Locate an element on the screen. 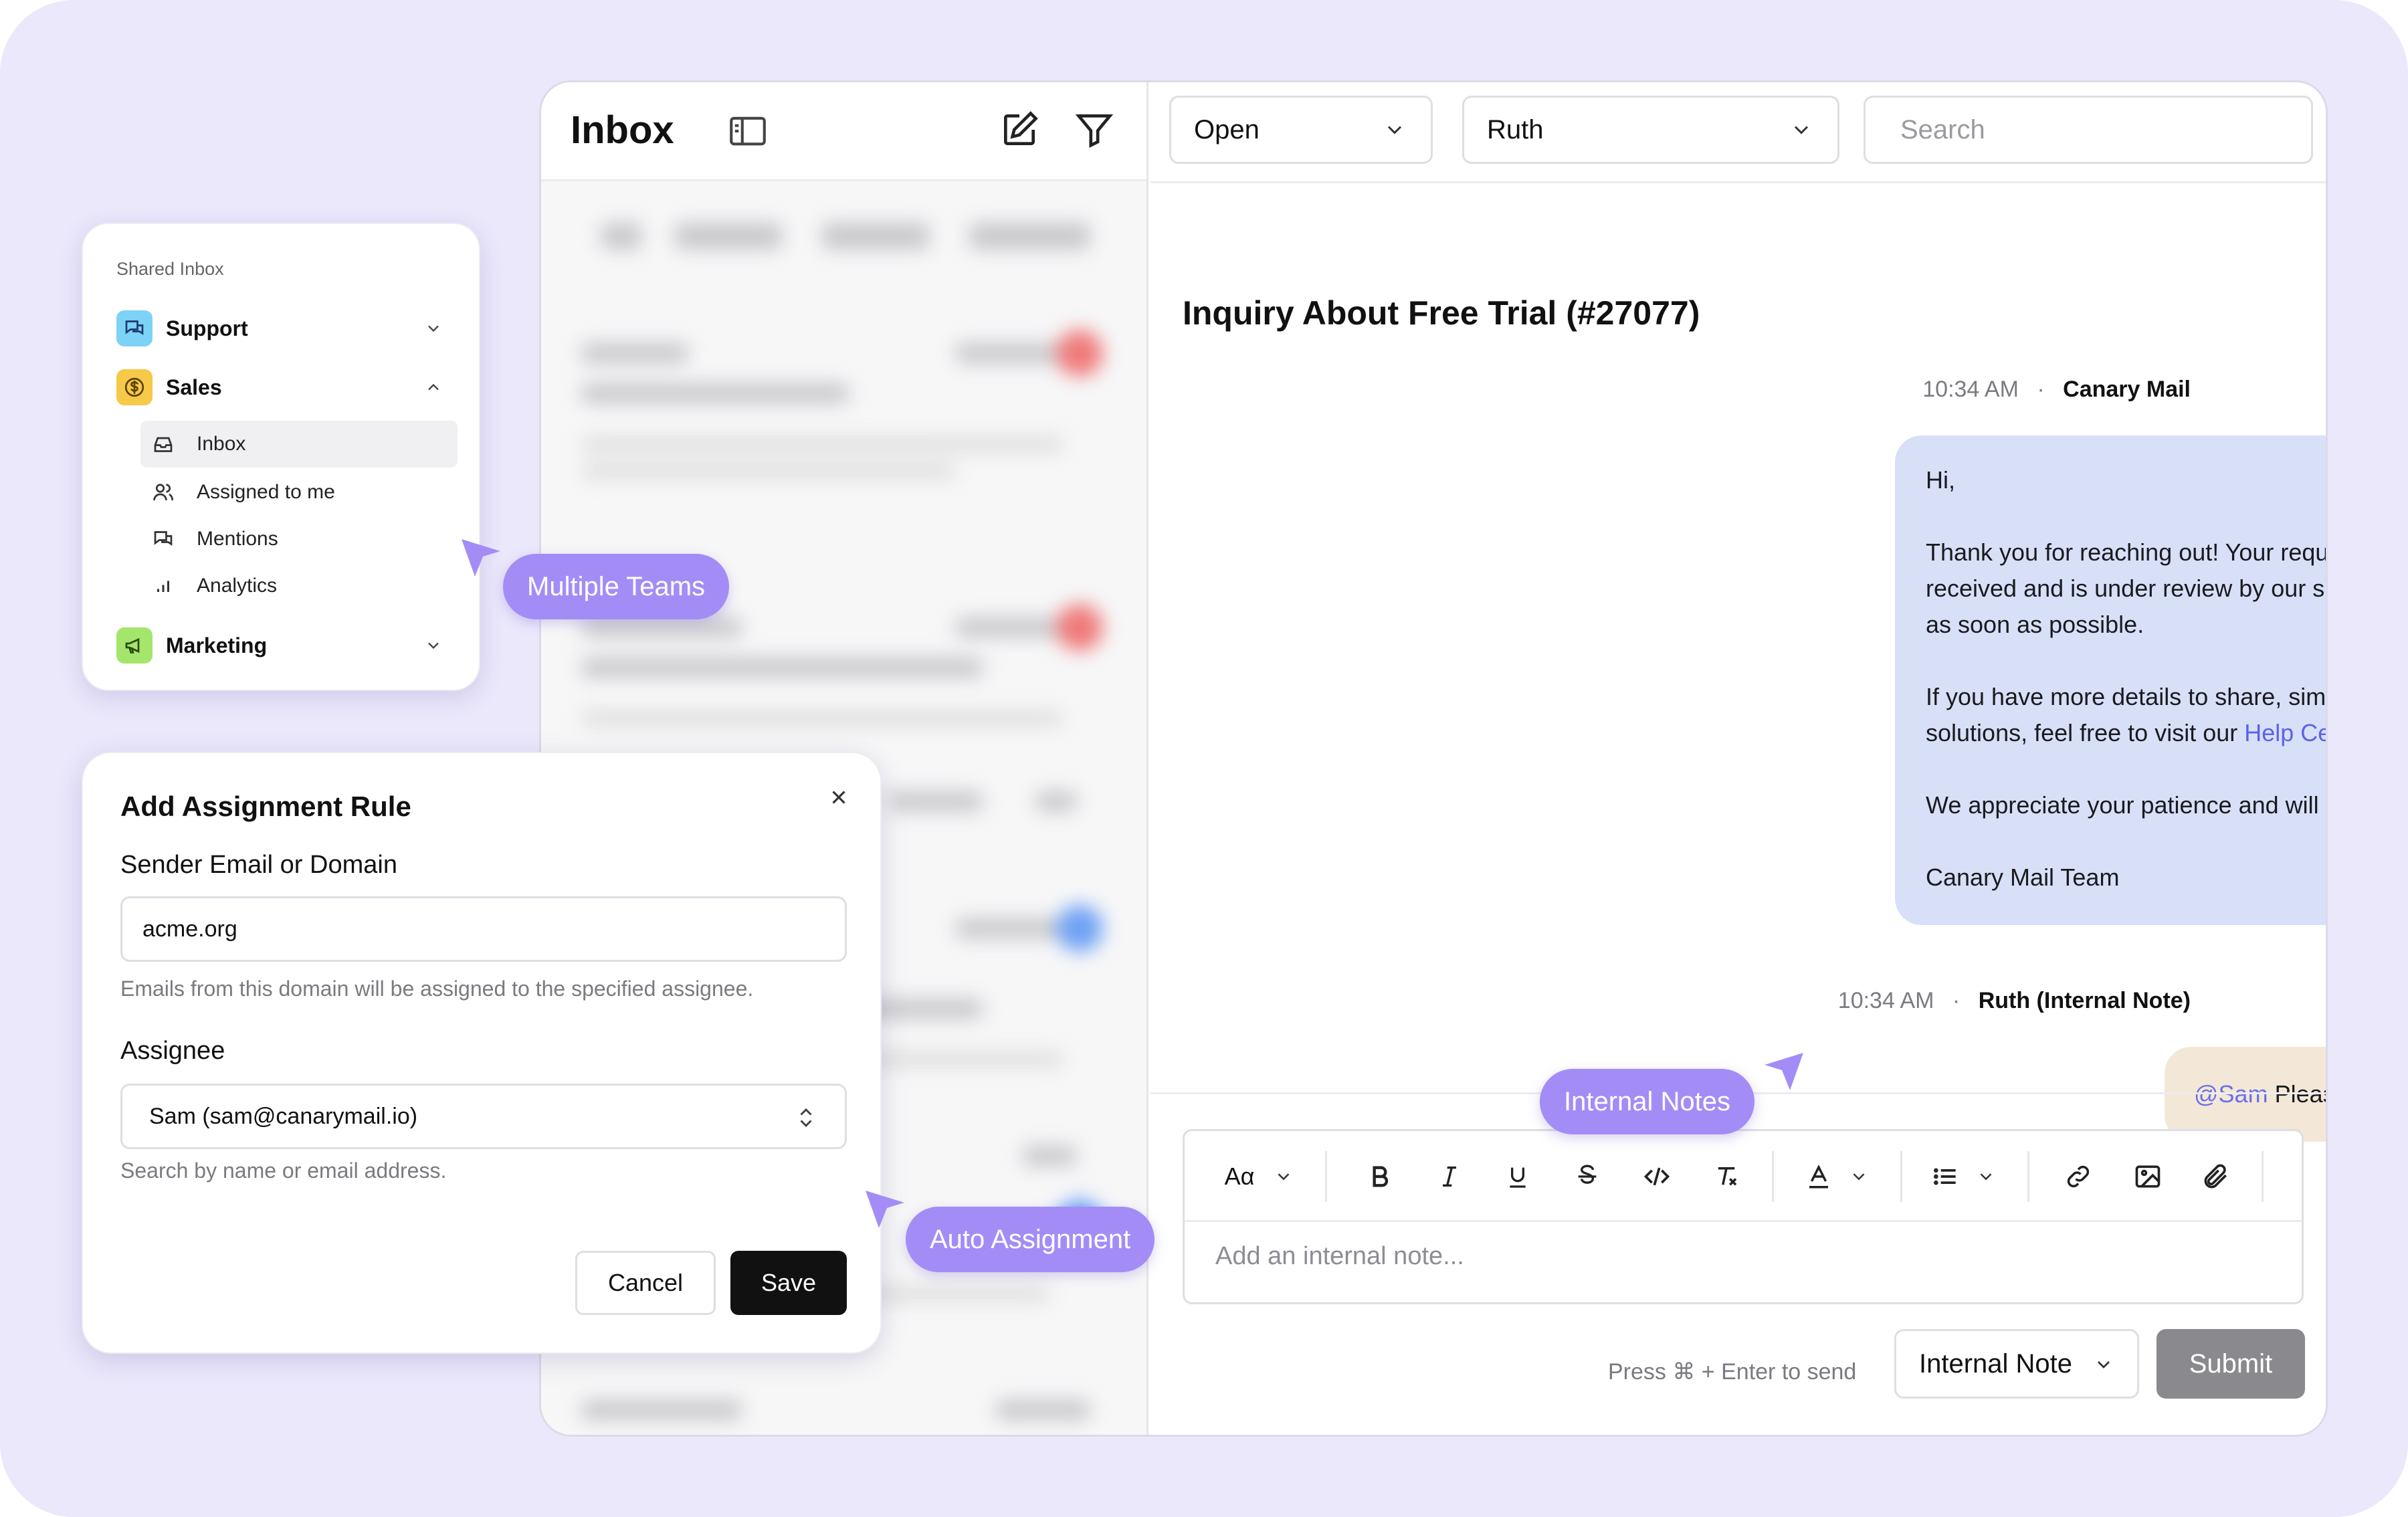 This screenshot has height=1517, width=2408. sidebar-toggle-icon is located at coordinates (748, 131).